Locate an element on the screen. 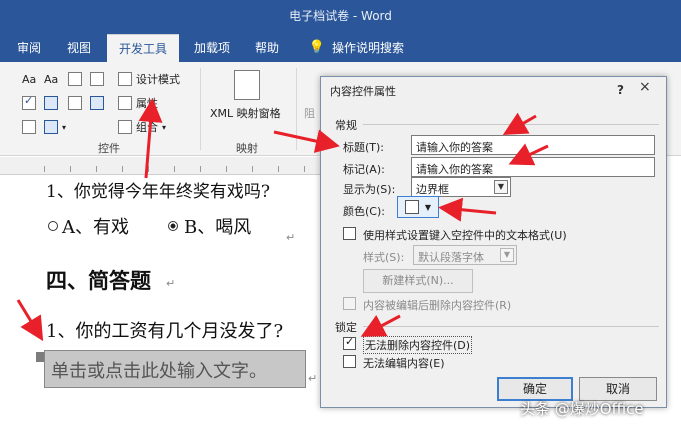 Image resolution: width=681 pixels, height=430 pixels. building-block-icon is located at coordinates (97, 79).